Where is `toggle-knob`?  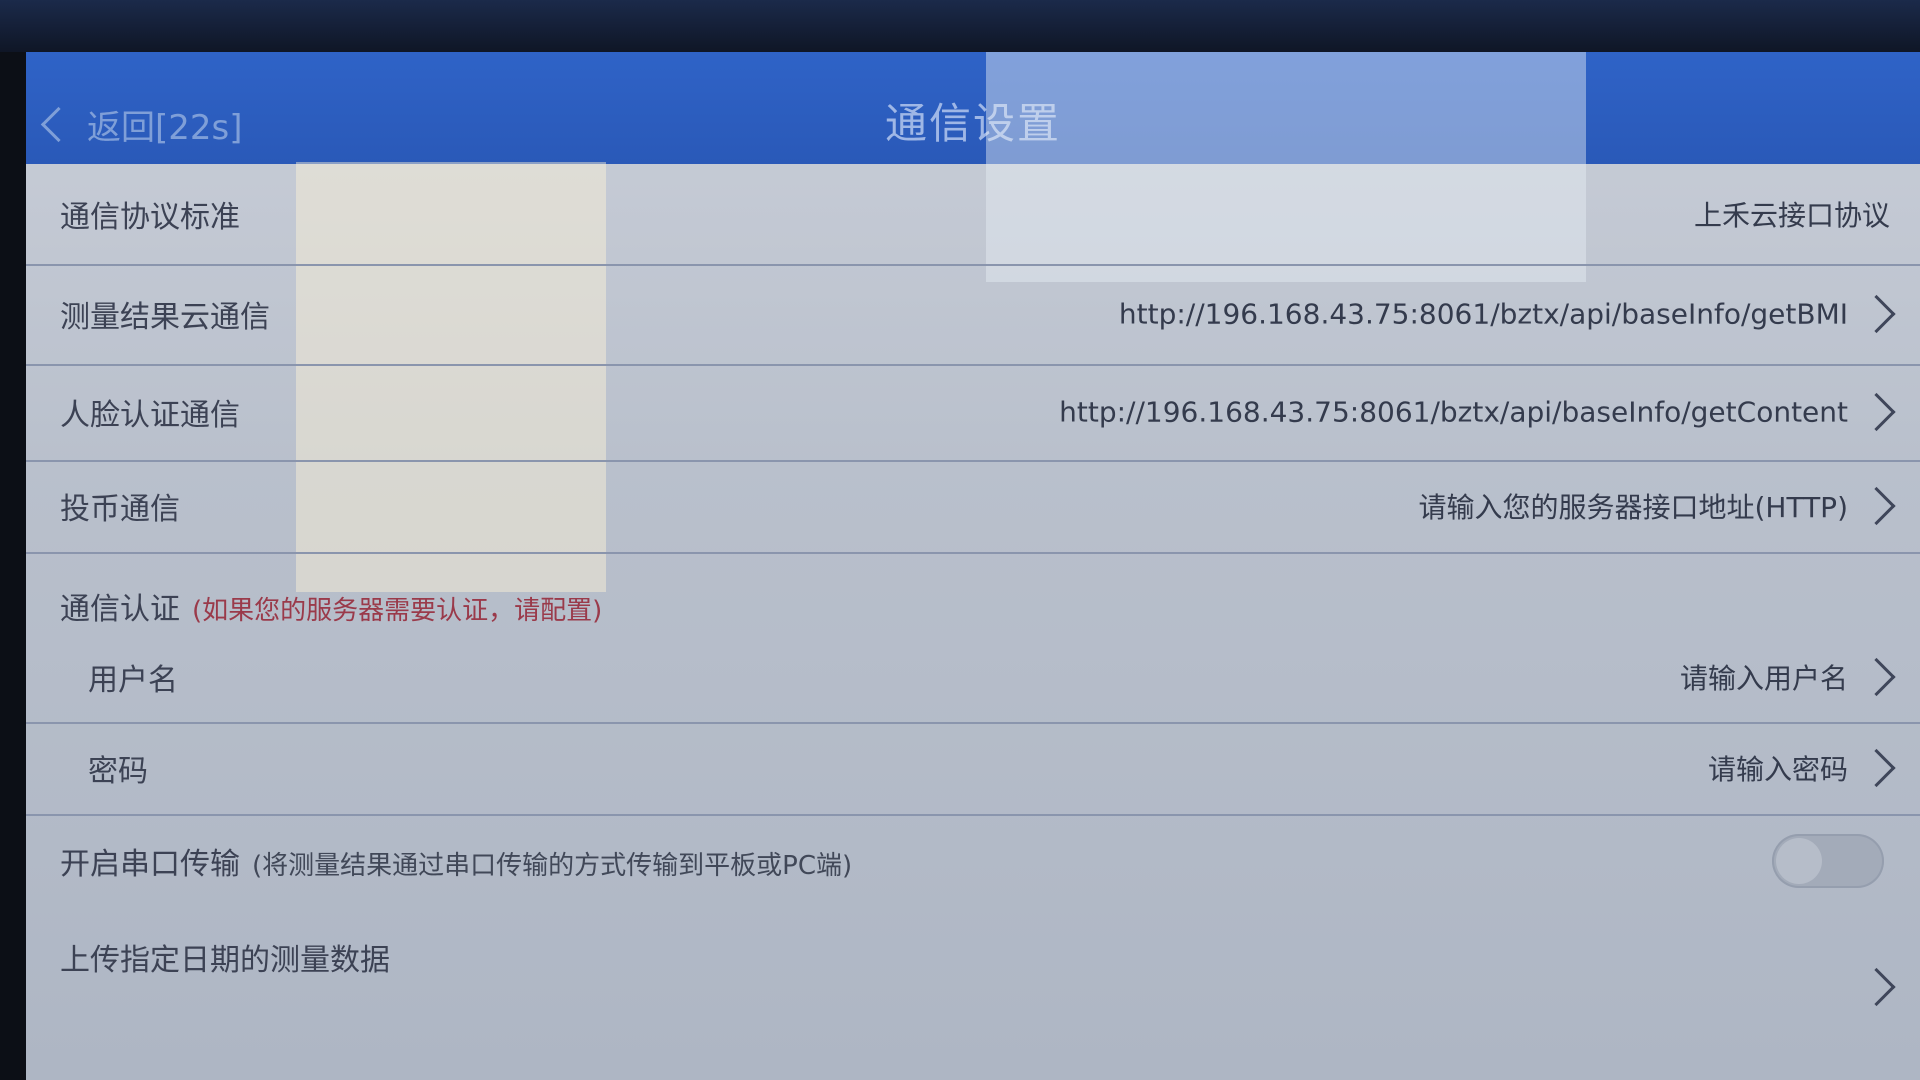 toggle-knob is located at coordinates (1799, 861).